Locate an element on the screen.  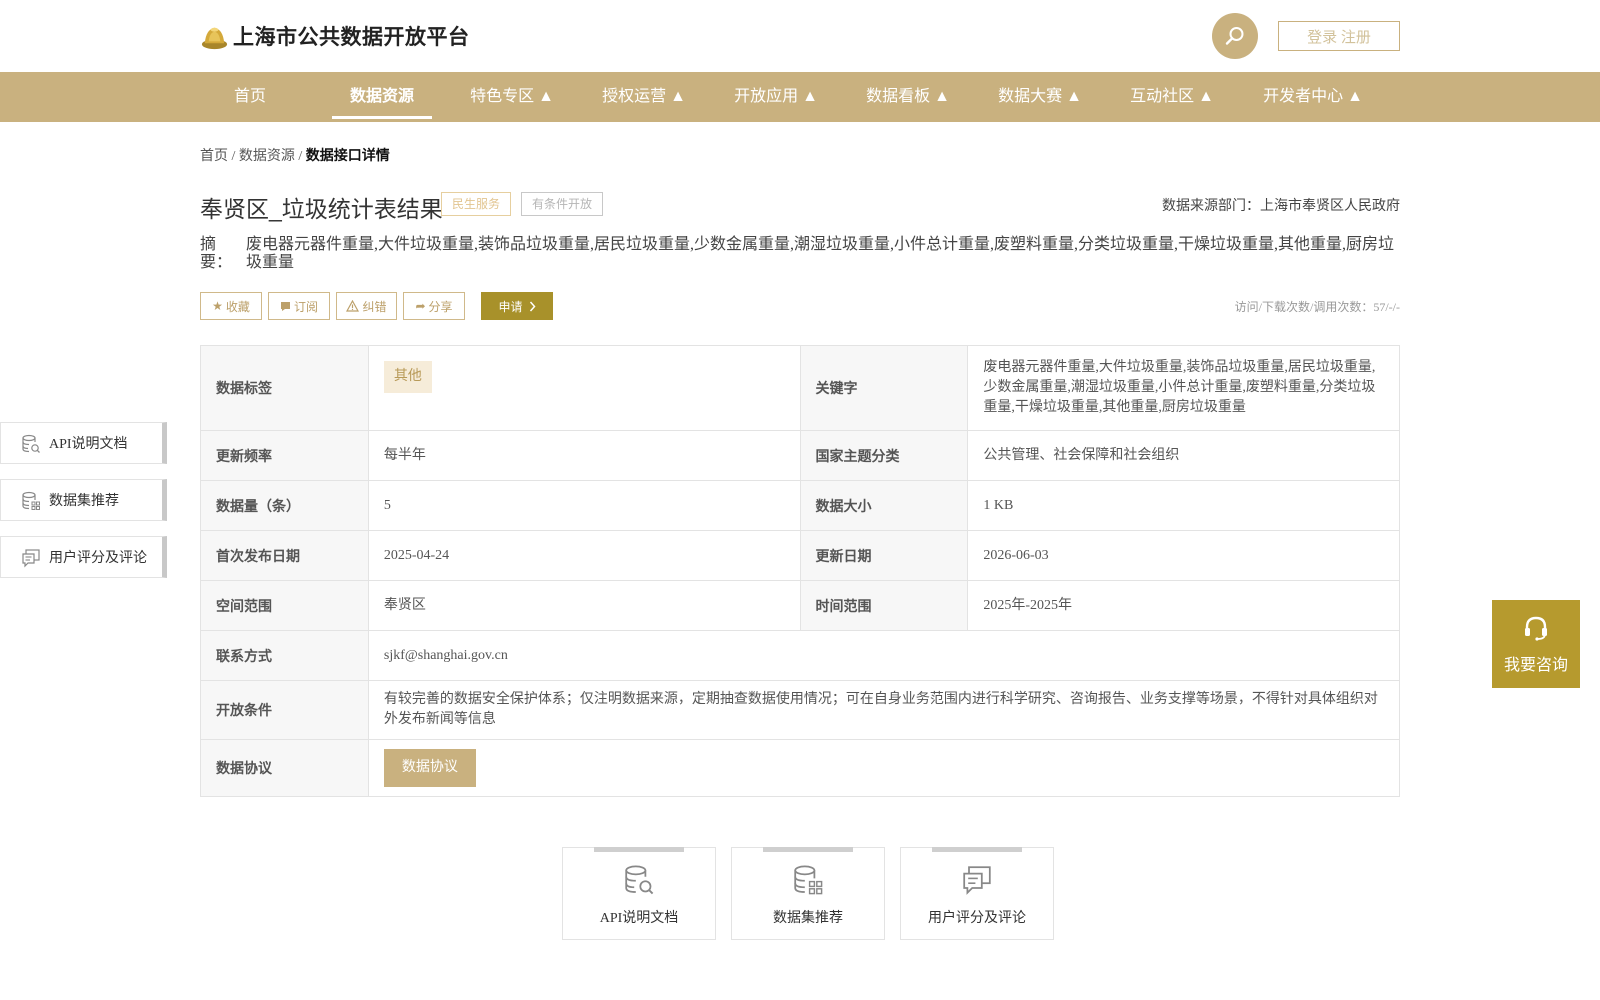
side-tab-dataset-recommend: 数据集推荐 is located at coordinates (83, 500).